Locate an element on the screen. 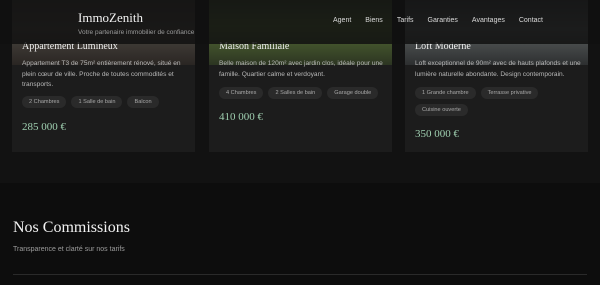 The width and height of the screenshot is (600, 285). property-tag: 2 Salles de bain is located at coordinates (295, 93).